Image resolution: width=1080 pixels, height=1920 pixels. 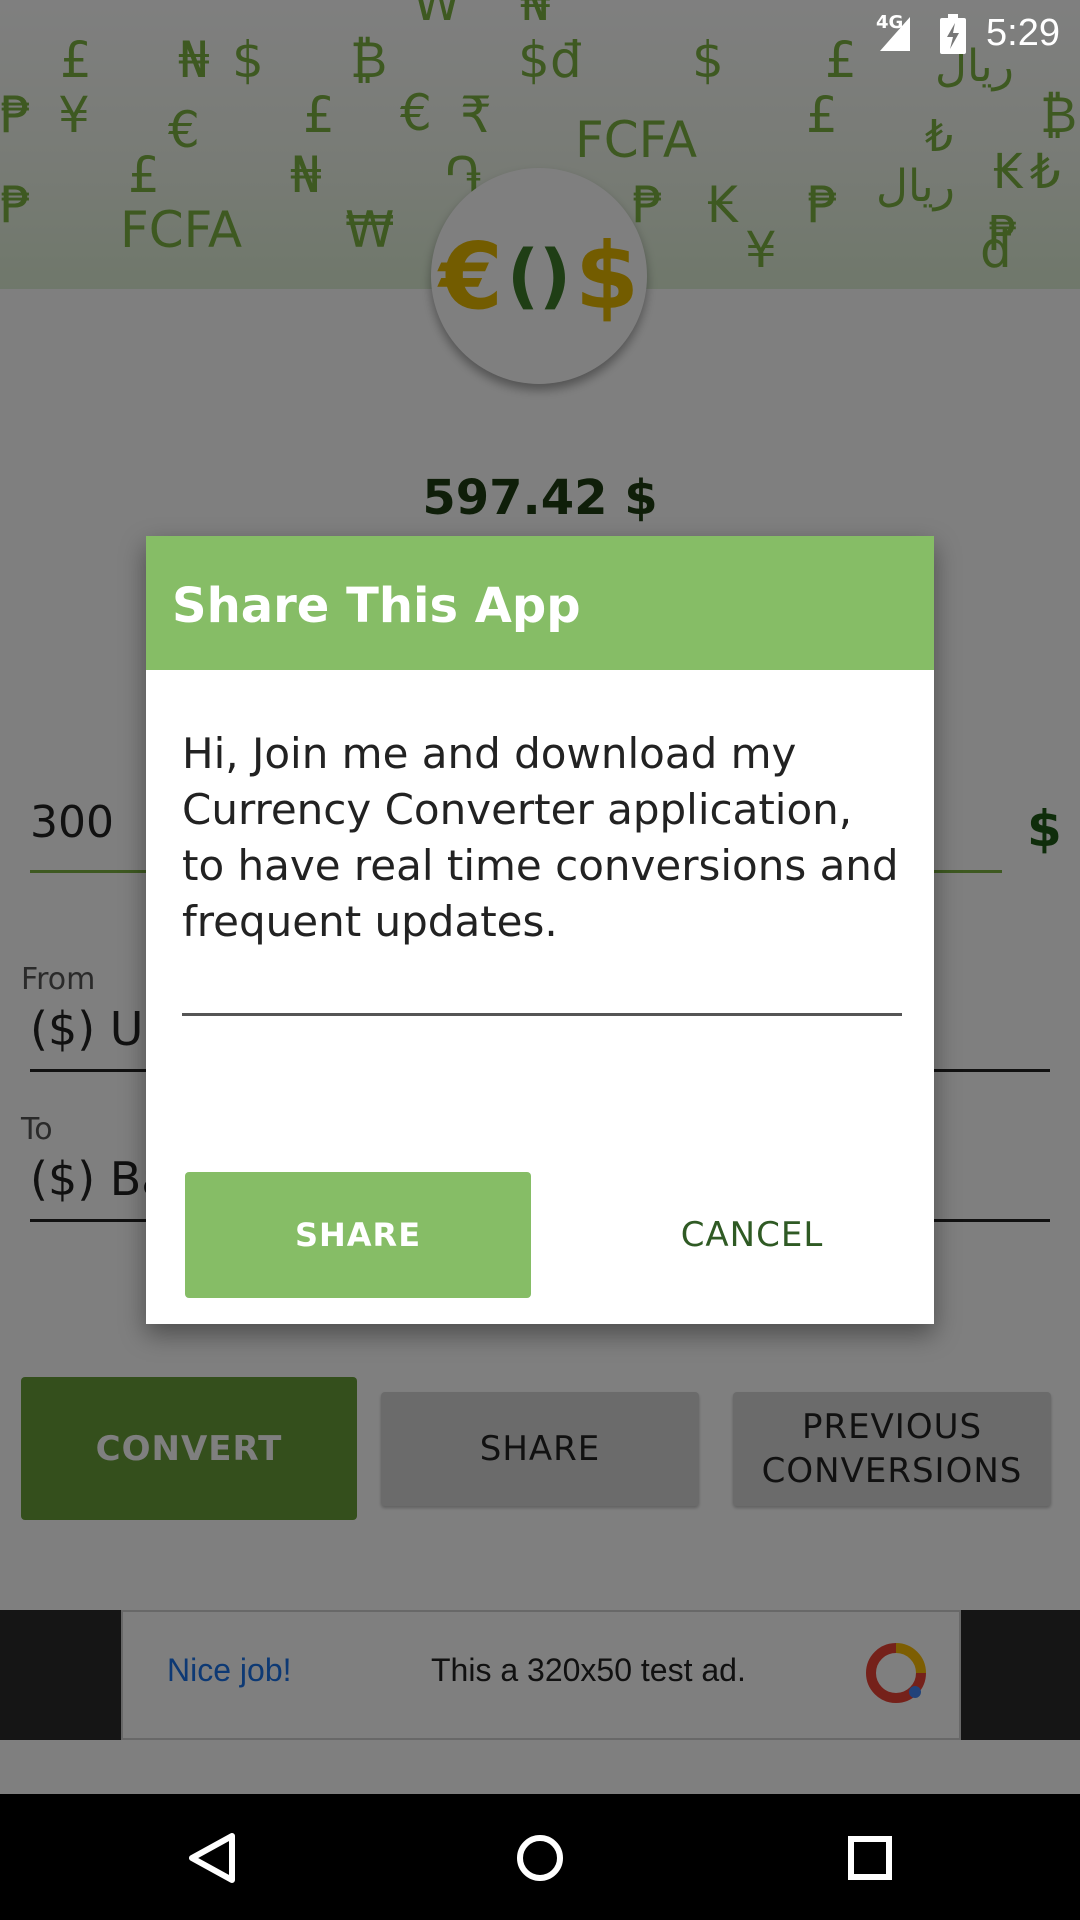 I want to click on recents-button, so click(x=870, y=1858).